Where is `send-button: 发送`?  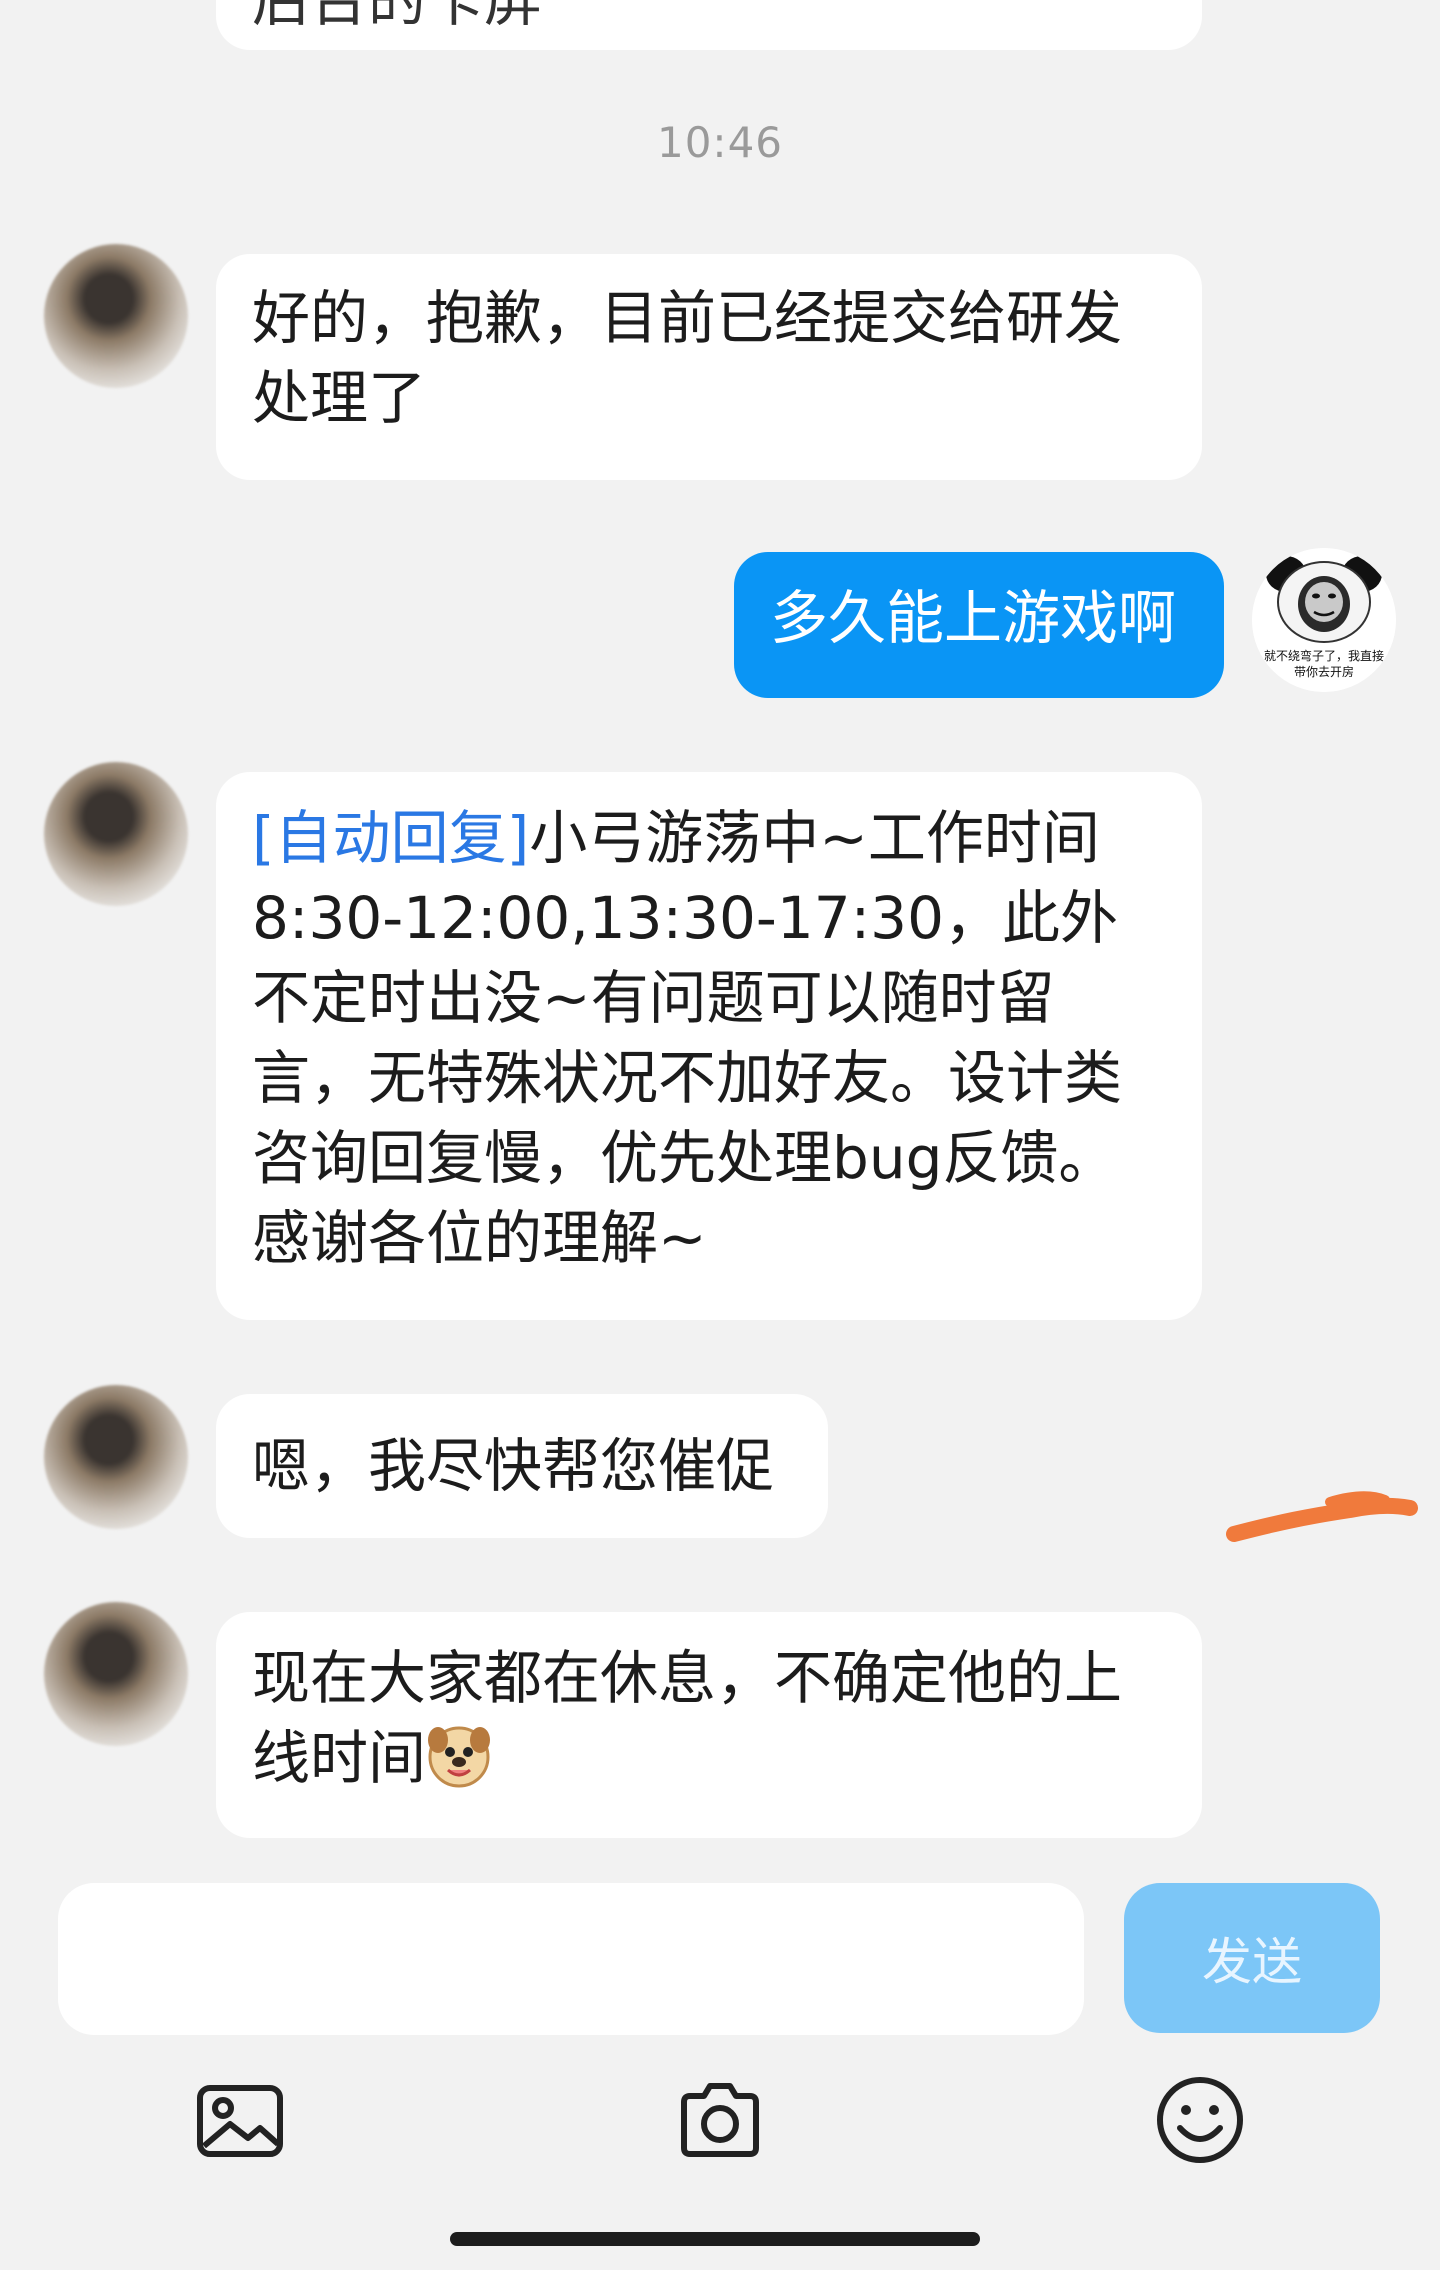 send-button: 发送 is located at coordinates (1252, 1958).